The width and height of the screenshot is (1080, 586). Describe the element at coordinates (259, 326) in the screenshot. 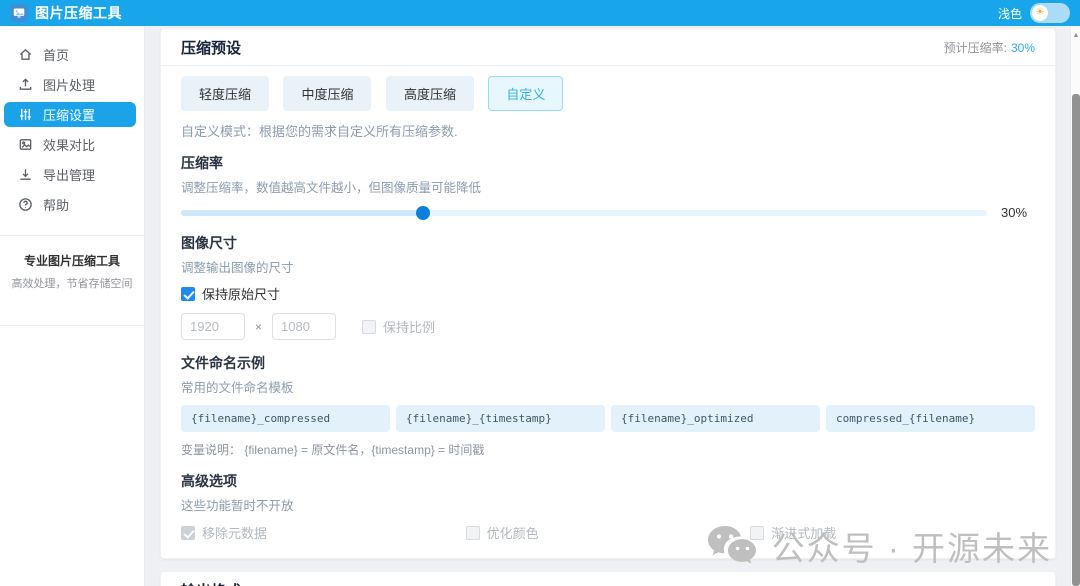

I see `times-symbol: ×` at that location.